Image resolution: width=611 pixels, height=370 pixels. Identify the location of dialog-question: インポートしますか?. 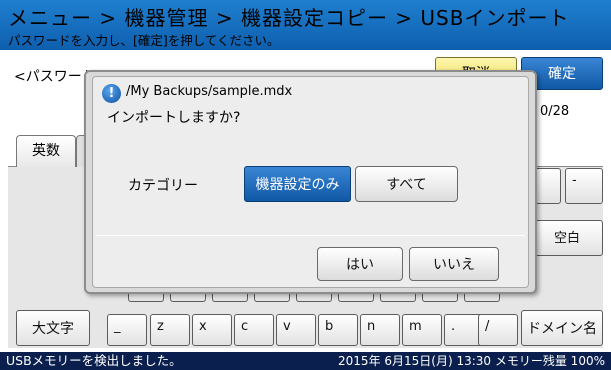
(174, 118).